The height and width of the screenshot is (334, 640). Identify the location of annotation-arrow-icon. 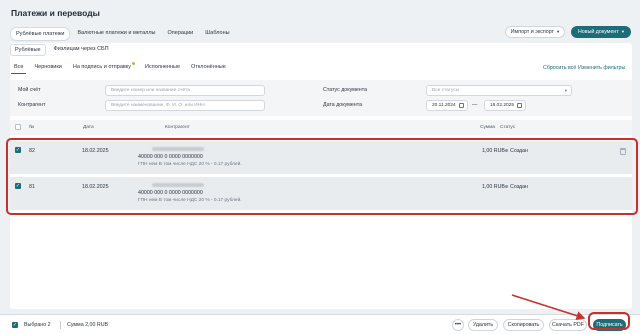
(548, 307).